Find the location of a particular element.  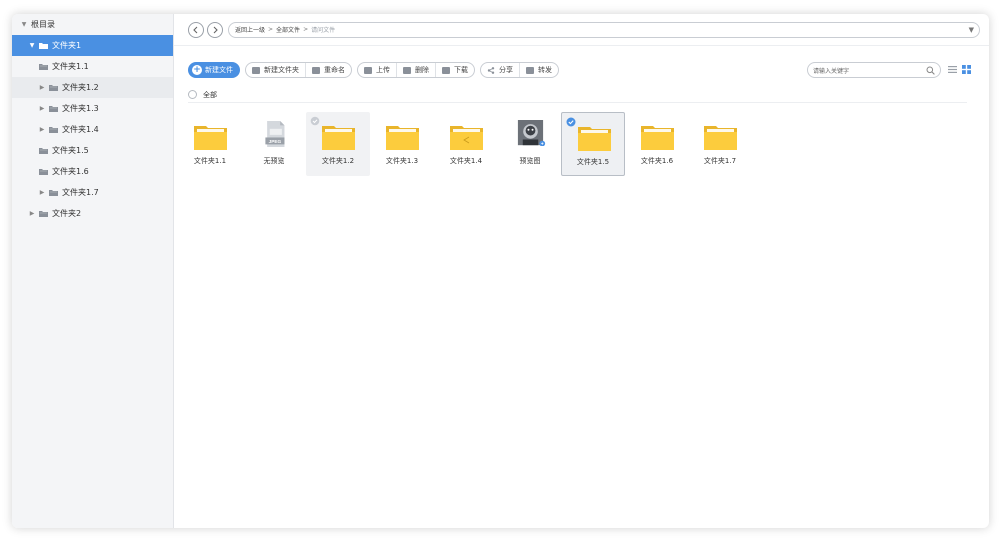

breadcrumb-back-link: 返回上一级 is located at coordinates (250, 29).